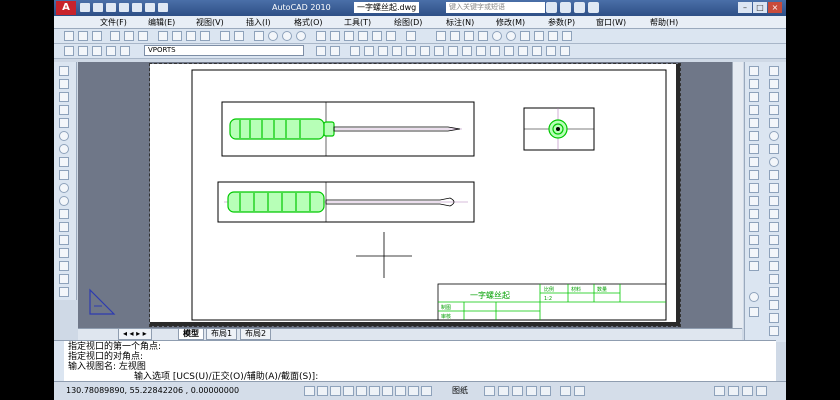 The height and width of the screenshot is (400, 840). What do you see at coordinates (760, 7) in the screenshot?
I see `maximize-button: □` at bounding box center [760, 7].